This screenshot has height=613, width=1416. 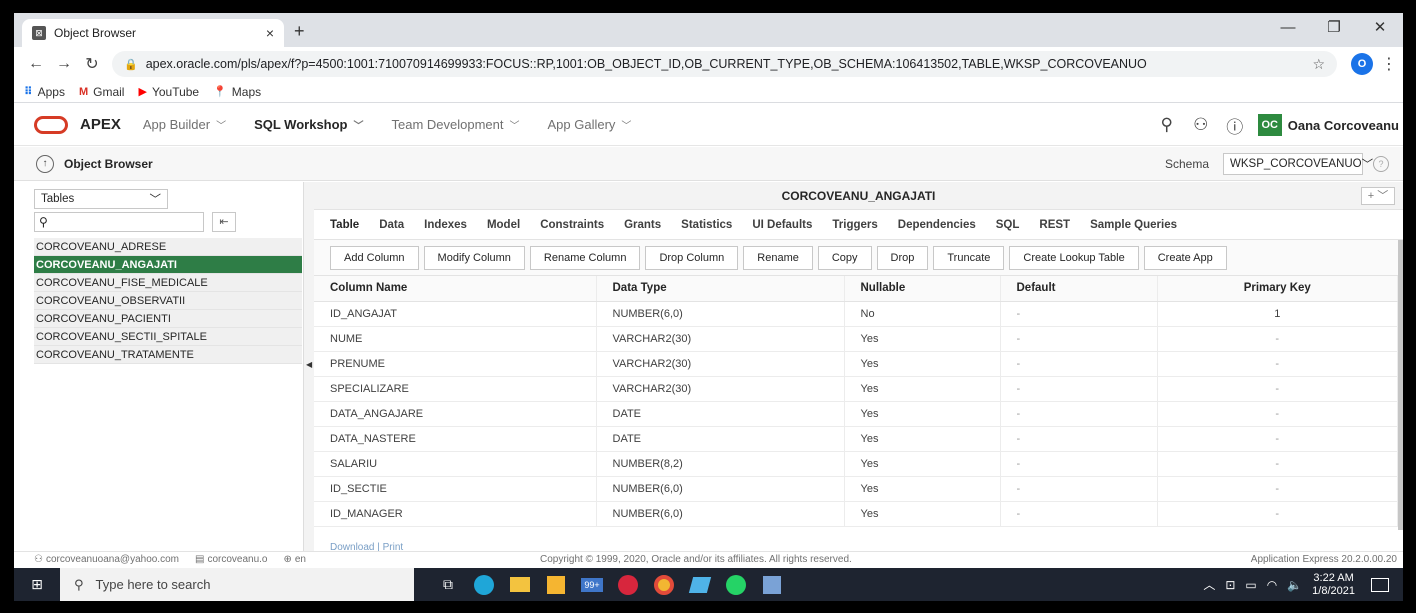 I want to click on forward-icon: →, so click(x=64, y=64).